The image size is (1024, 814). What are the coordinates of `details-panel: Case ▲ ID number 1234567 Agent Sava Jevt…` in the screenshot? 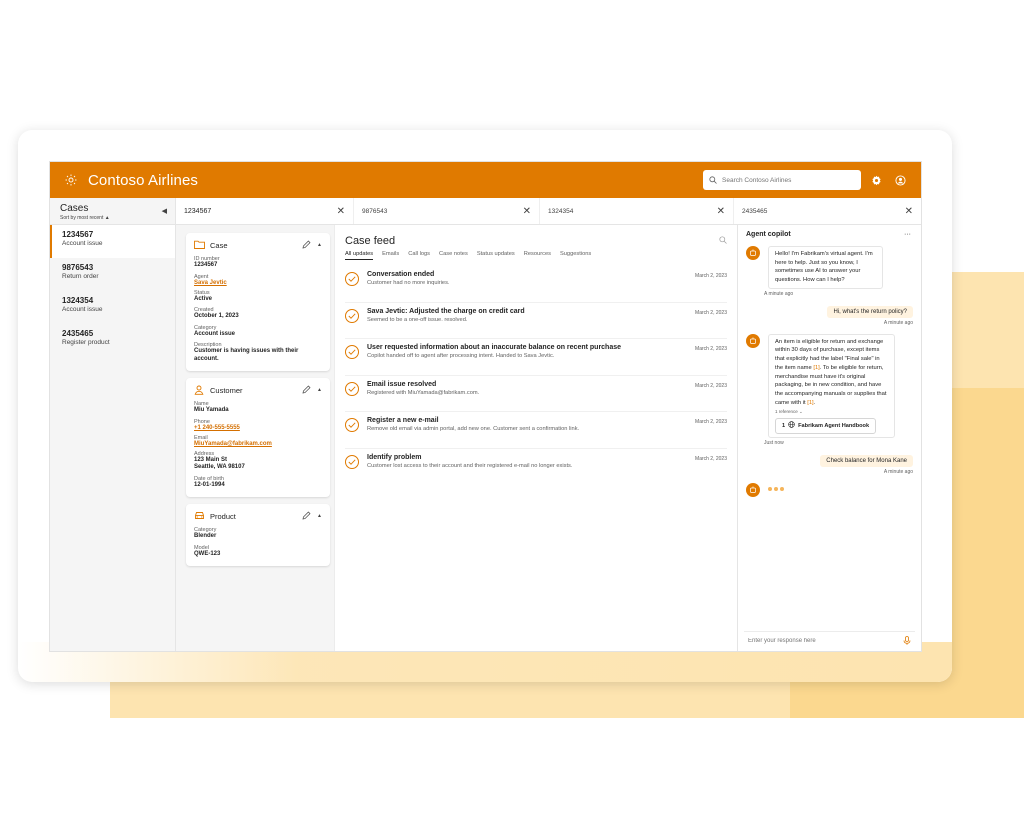 It's located at (255, 438).